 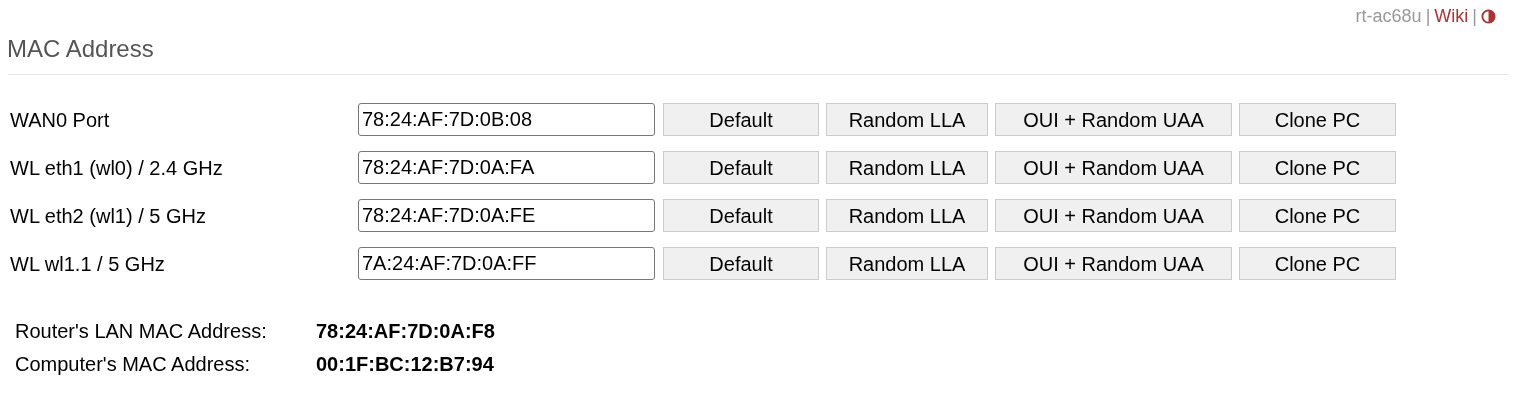 What do you see at coordinates (88, 263) in the screenshot?
I see `row-label: WL wl1.1 / 5 GHz` at bounding box center [88, 263].